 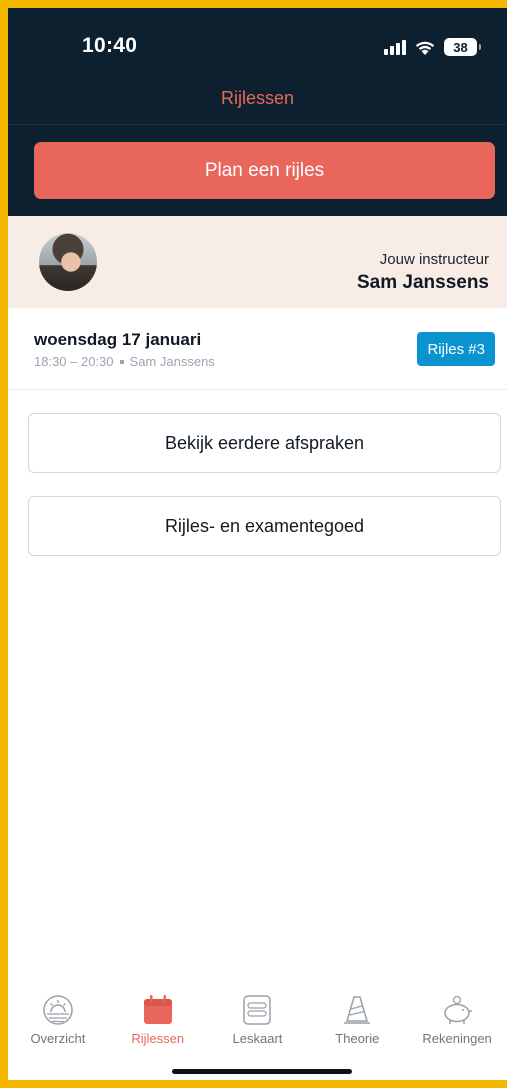 I want to click on tab-label: Overzicht, so click(x=58, y=1038).